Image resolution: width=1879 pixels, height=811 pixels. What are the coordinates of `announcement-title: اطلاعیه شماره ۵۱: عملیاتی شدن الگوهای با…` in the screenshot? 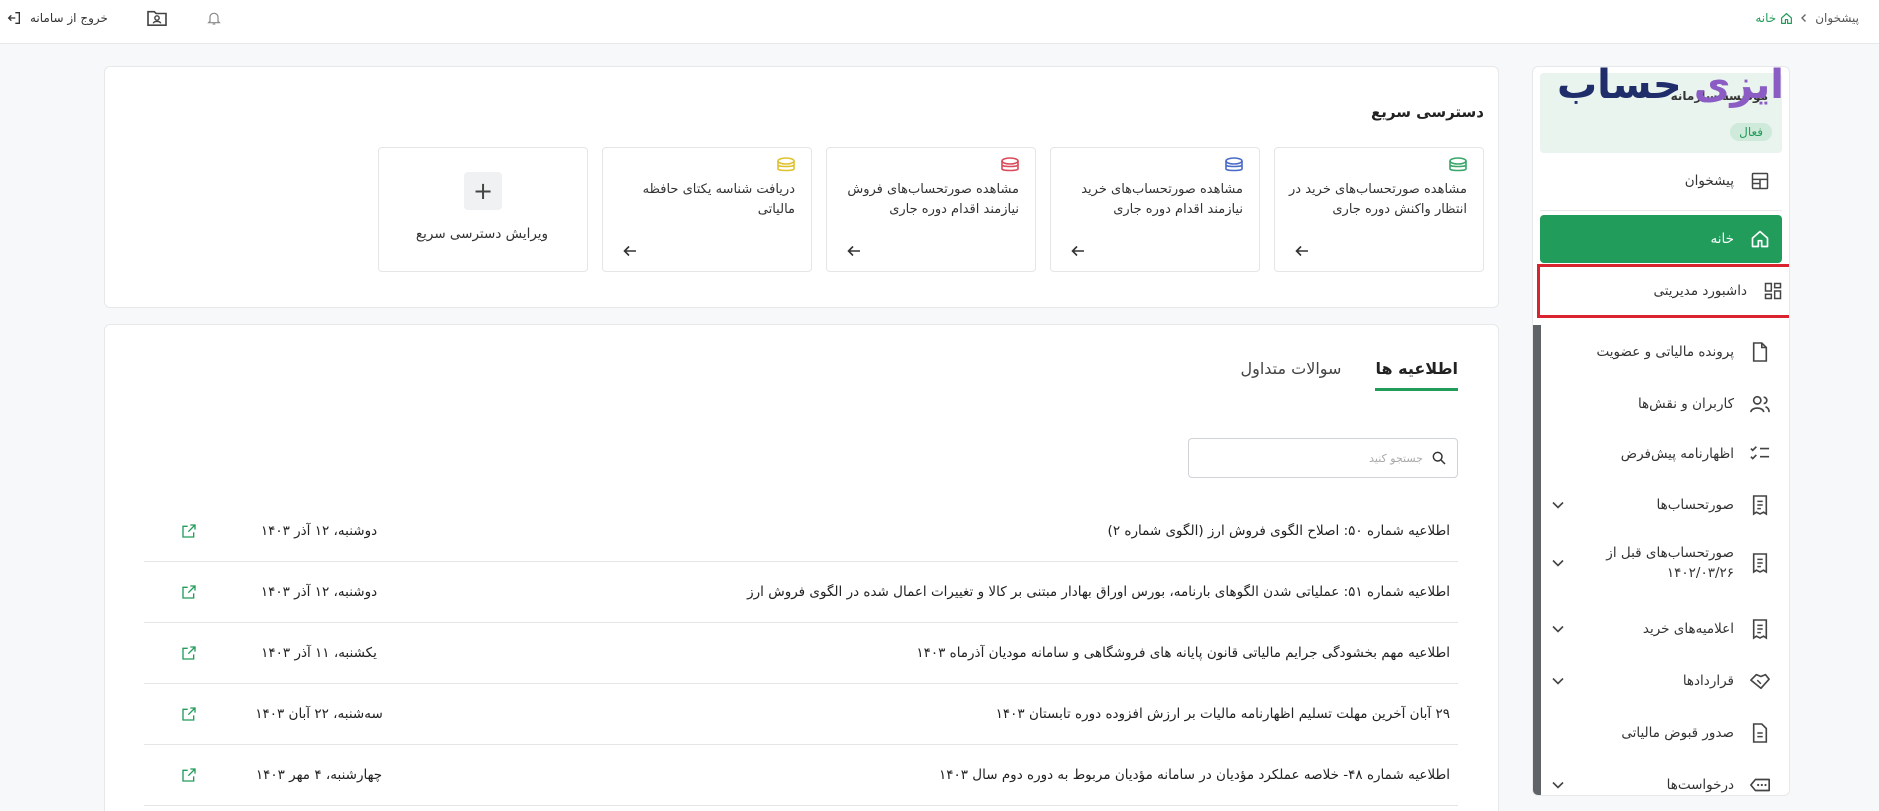 It's located at (931, 592).